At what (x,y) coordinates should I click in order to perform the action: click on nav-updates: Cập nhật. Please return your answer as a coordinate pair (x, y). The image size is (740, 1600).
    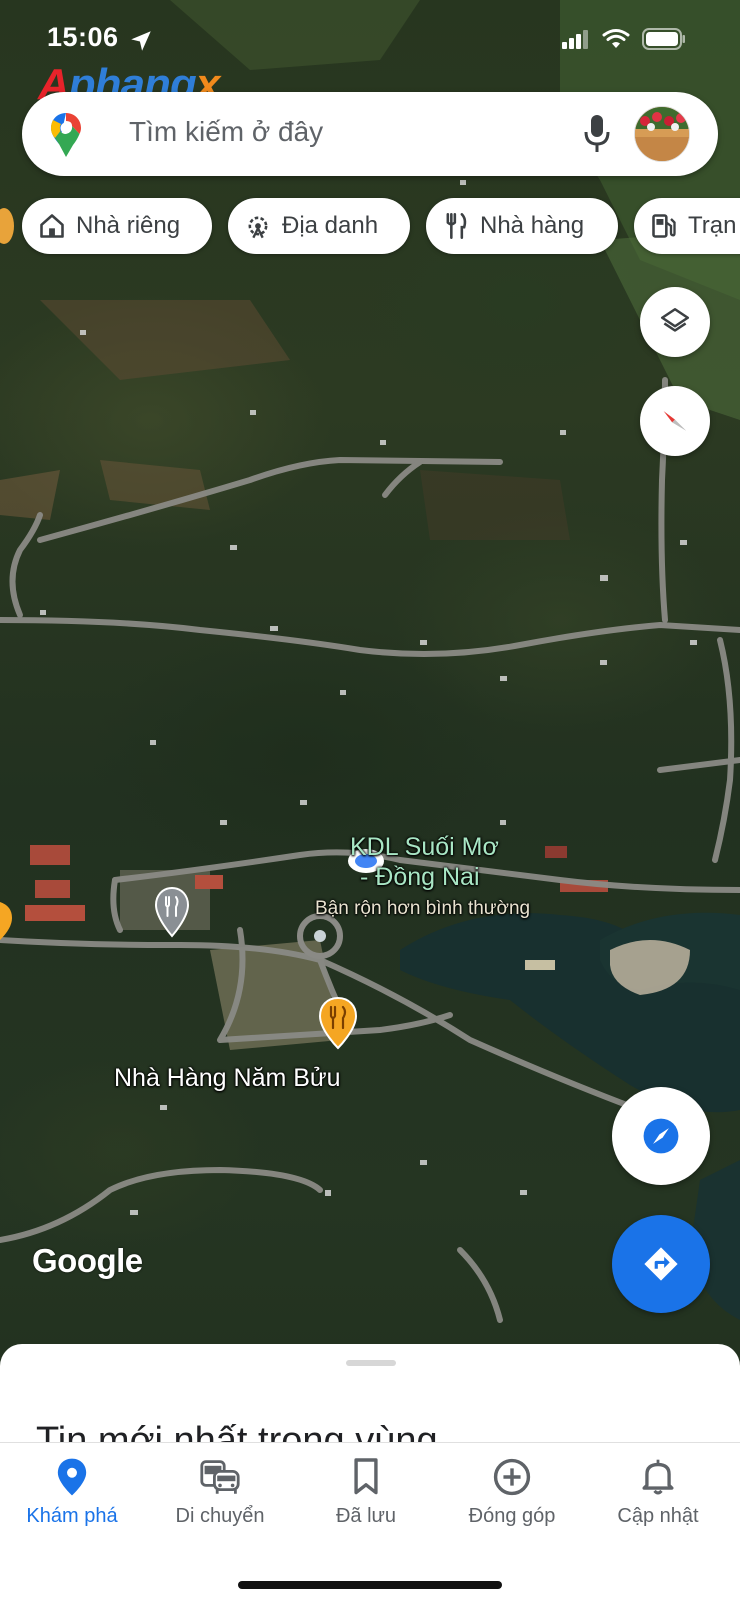
    Looking at the image, I should click on (658, 1492).